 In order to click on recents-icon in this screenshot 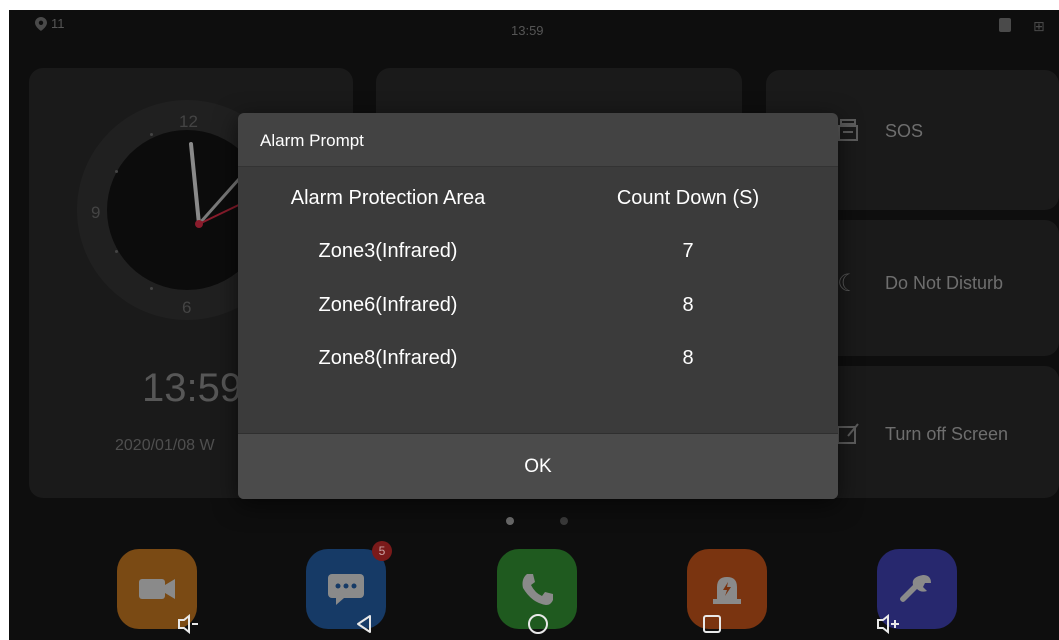, I will do `click(712, 624)`.